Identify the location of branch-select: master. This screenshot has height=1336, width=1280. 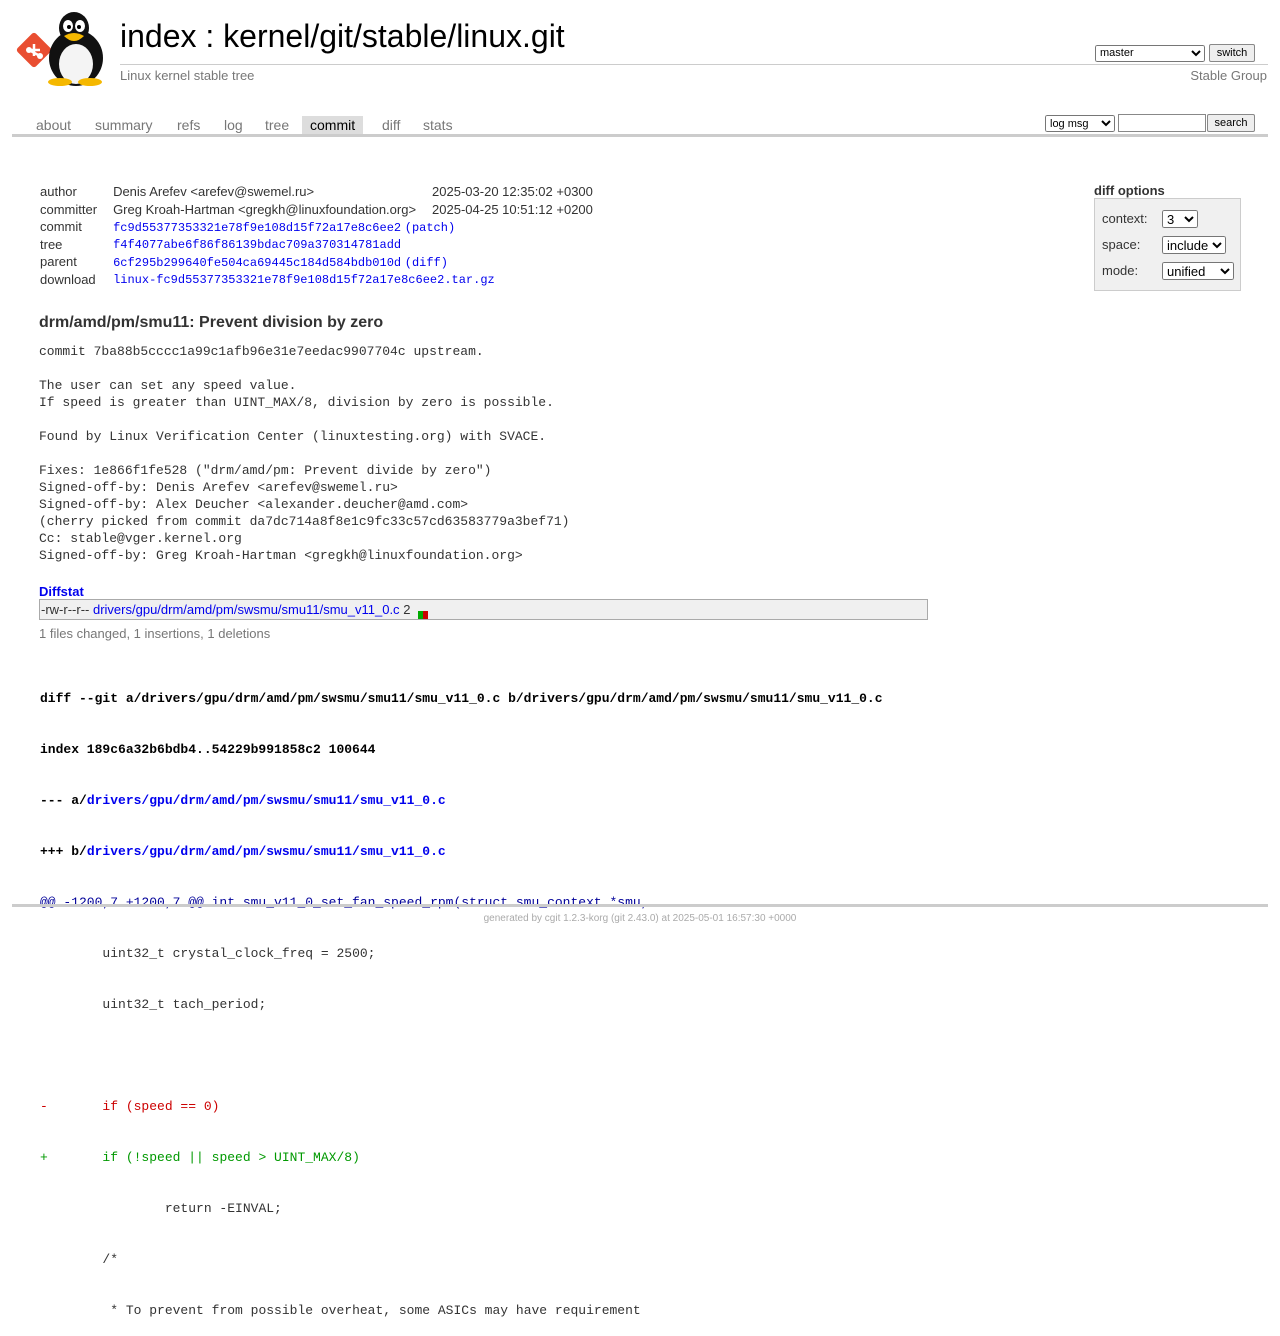
(1150, 53).